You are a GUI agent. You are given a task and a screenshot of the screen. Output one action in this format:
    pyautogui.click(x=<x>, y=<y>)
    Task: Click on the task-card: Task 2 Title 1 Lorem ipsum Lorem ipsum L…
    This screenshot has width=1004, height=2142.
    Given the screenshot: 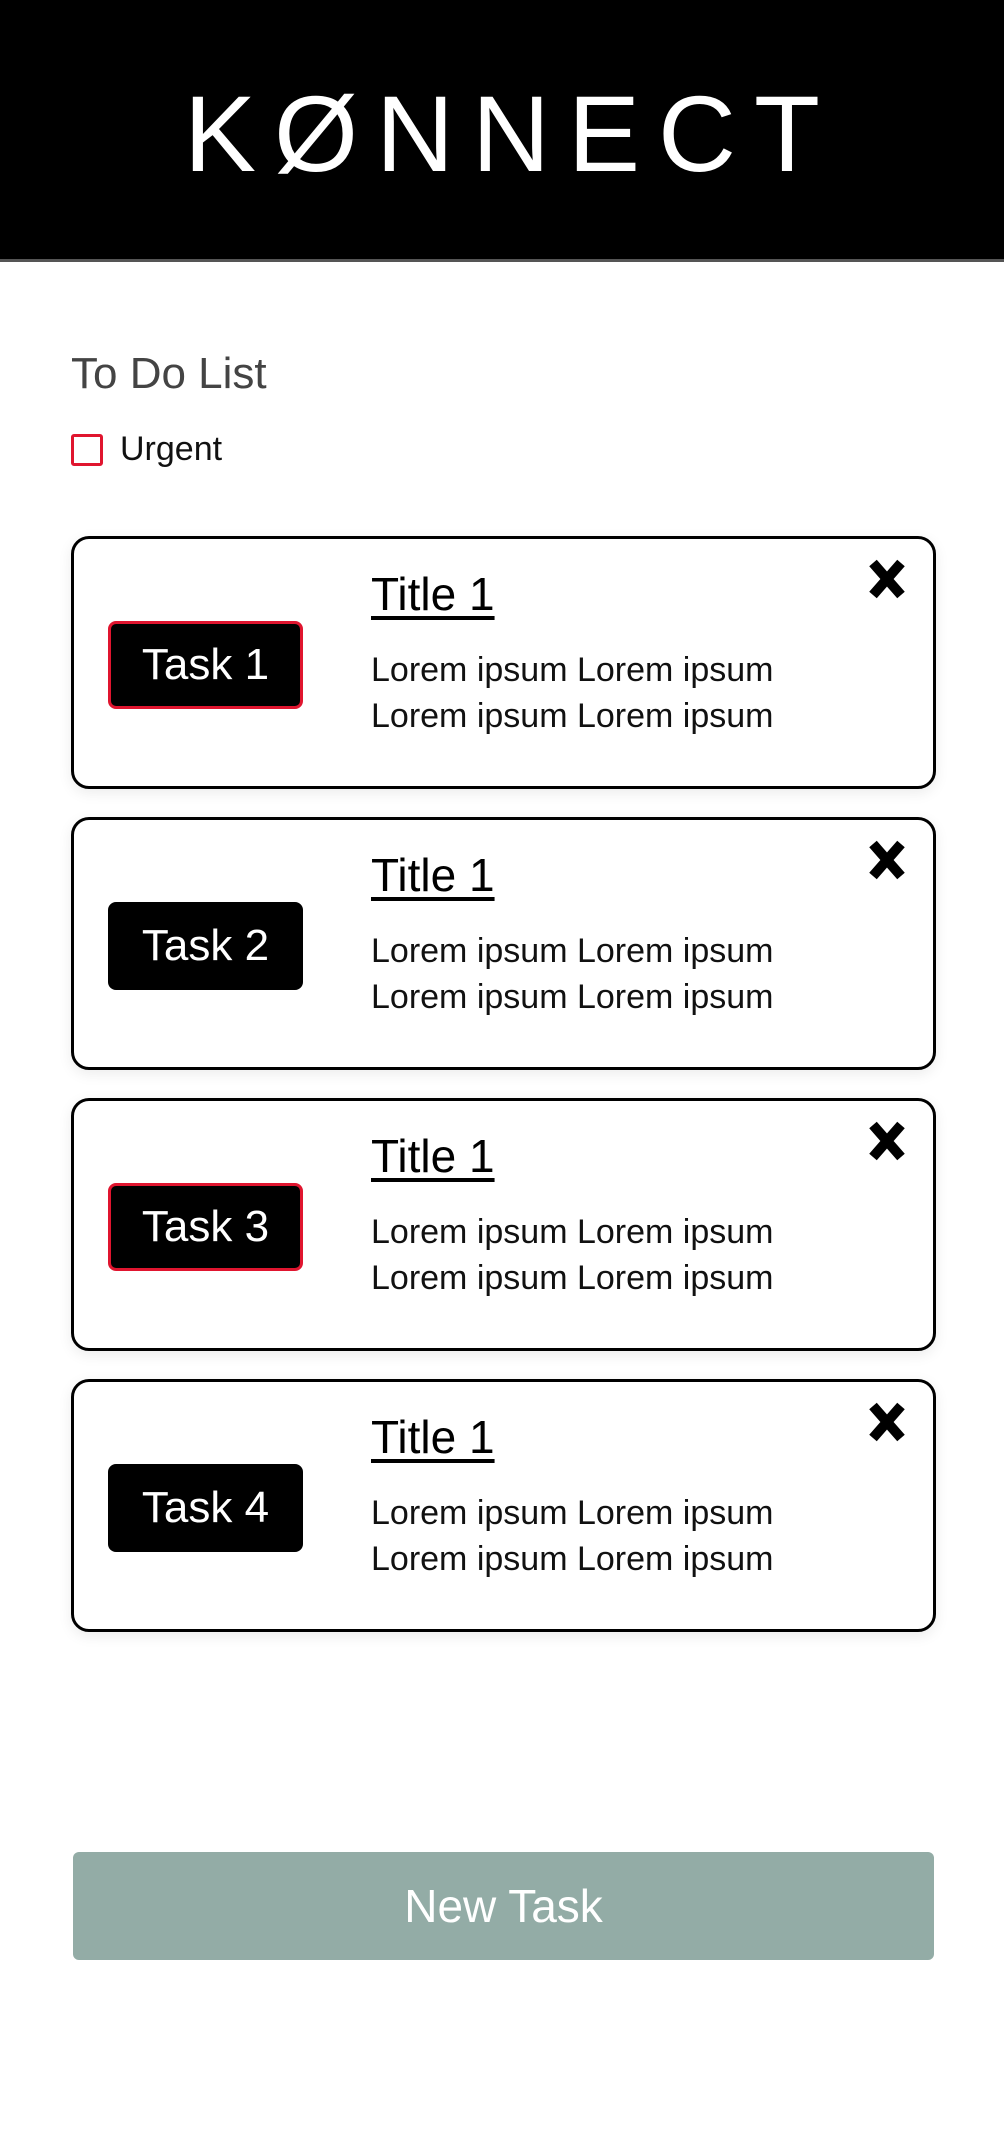 What is the action you would take?
    pyautogui.click(x=503, y=943)
    